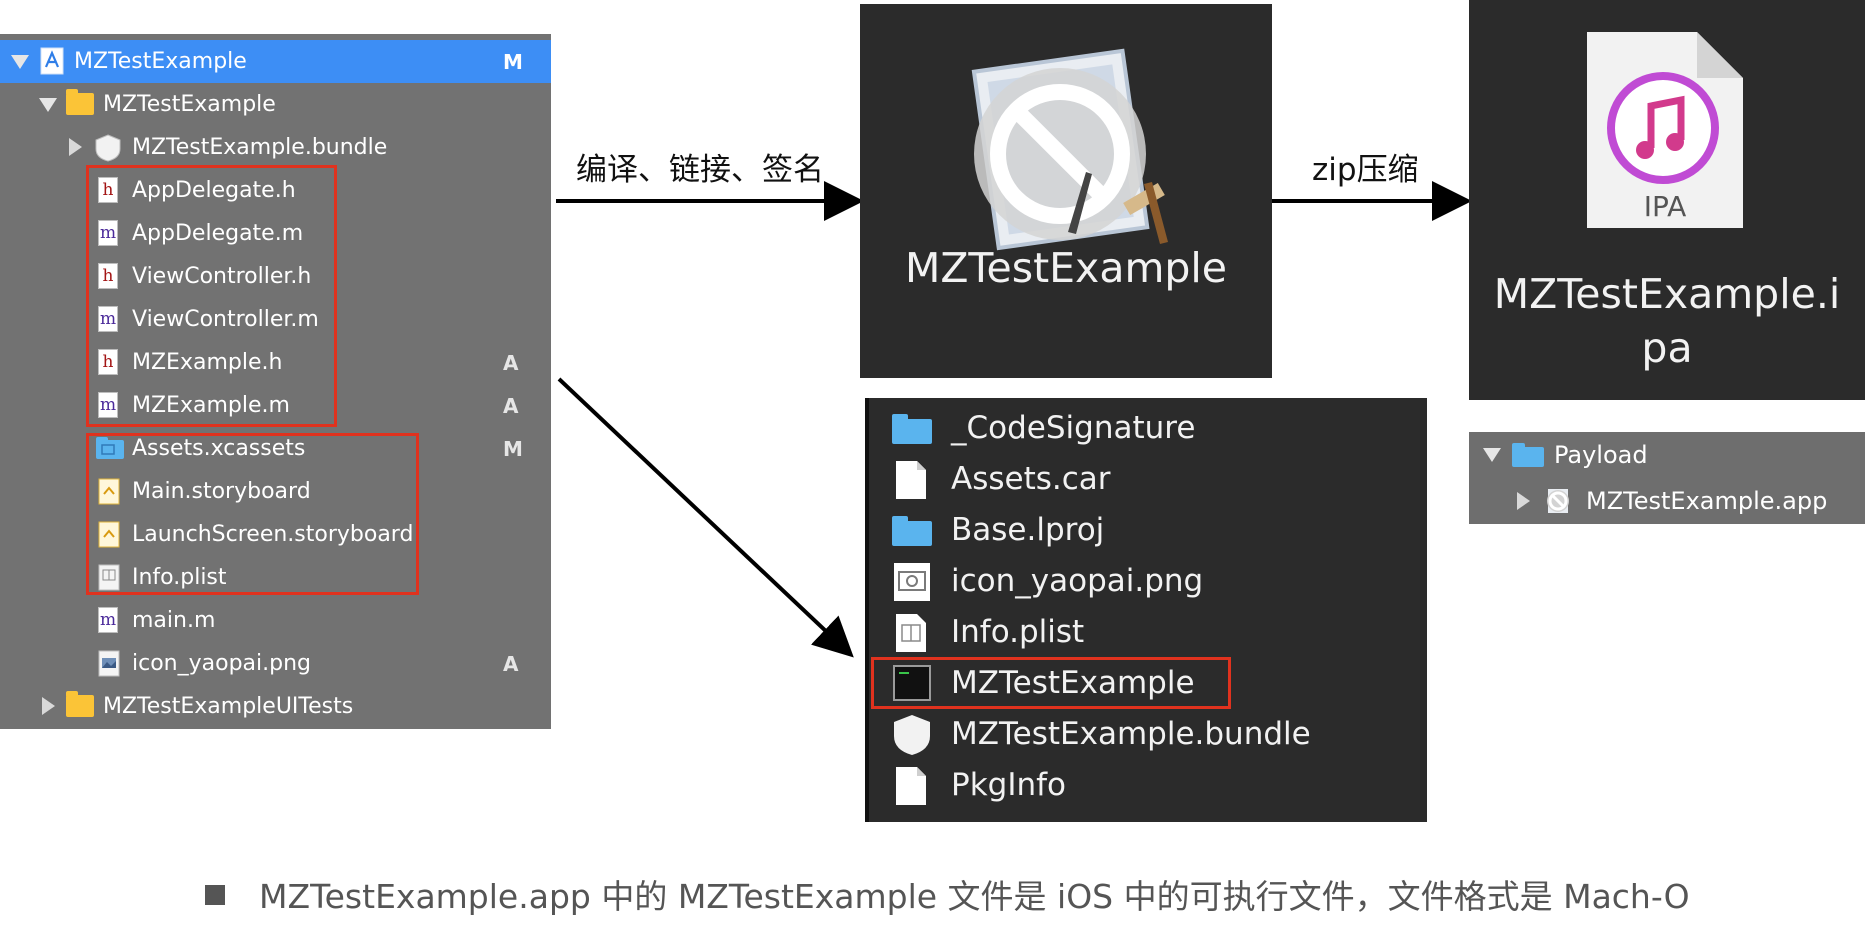 The image size is (1865, 937). Describe the element at coordinates (1066, 268) in the screenshot. I see `app-name-label: MZTestExample` at that location.